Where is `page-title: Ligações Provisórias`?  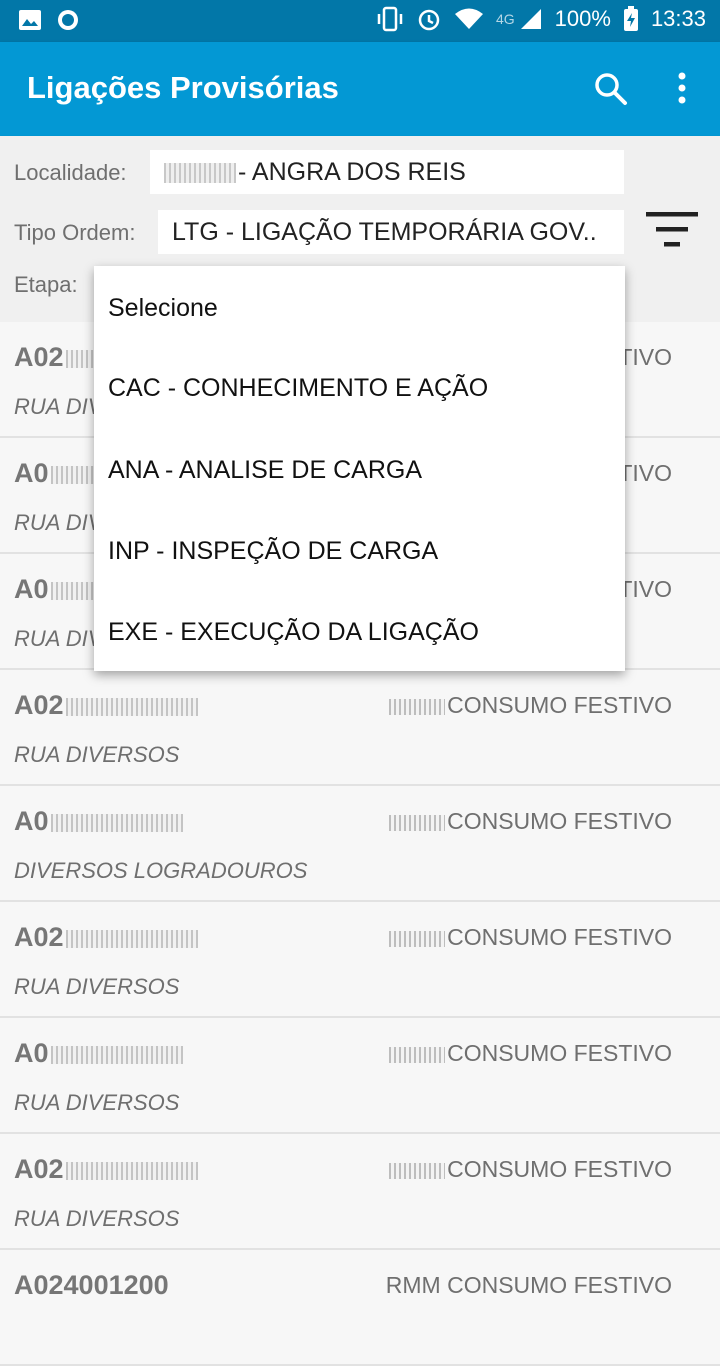
page-title: Ligações Provisórias is located at coordinates (183, 87).